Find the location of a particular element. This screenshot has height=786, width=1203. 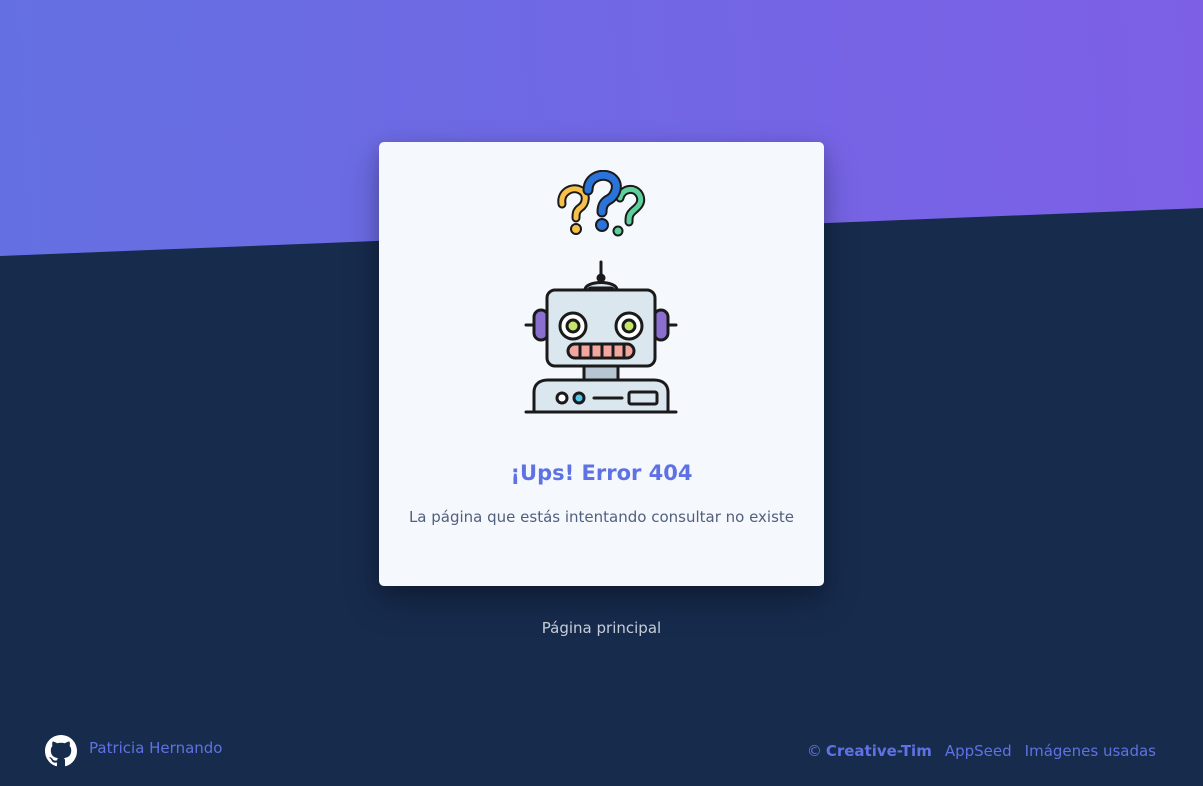

question-marks-icon is located at coordinates (601, 203).